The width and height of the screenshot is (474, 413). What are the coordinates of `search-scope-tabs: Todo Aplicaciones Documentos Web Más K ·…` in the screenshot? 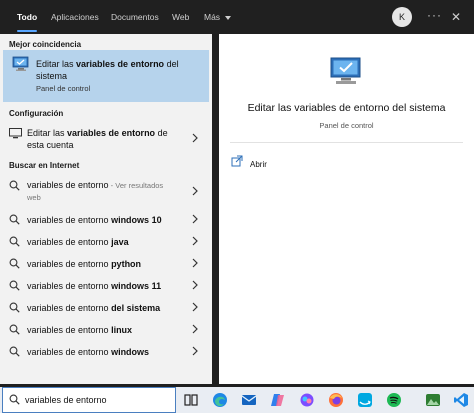 It's located at (237, 17).